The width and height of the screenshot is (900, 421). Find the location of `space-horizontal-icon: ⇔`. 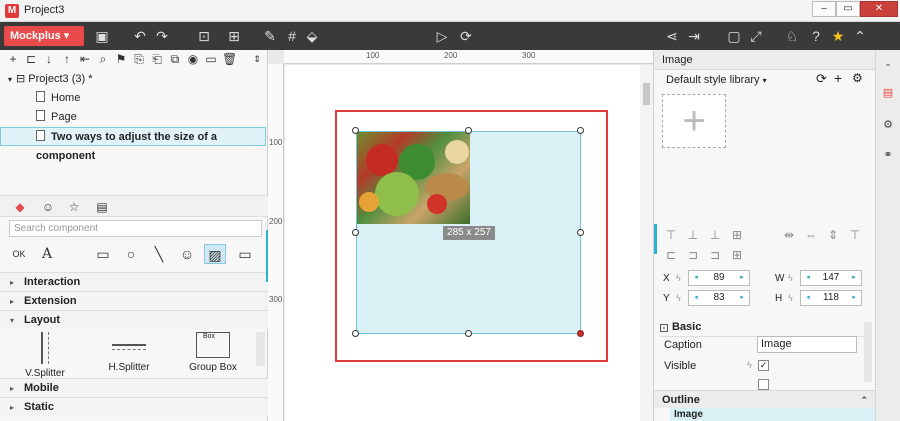

space-horizontal-icon: ⇔ is located at coordinates (811, 235).